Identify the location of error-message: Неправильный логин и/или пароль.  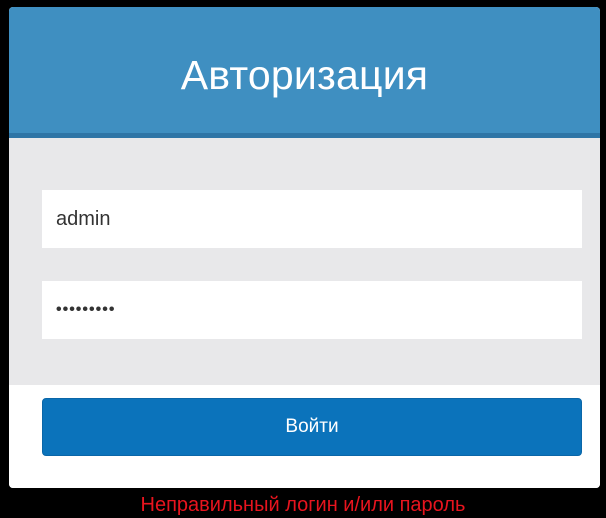
(303, 505).